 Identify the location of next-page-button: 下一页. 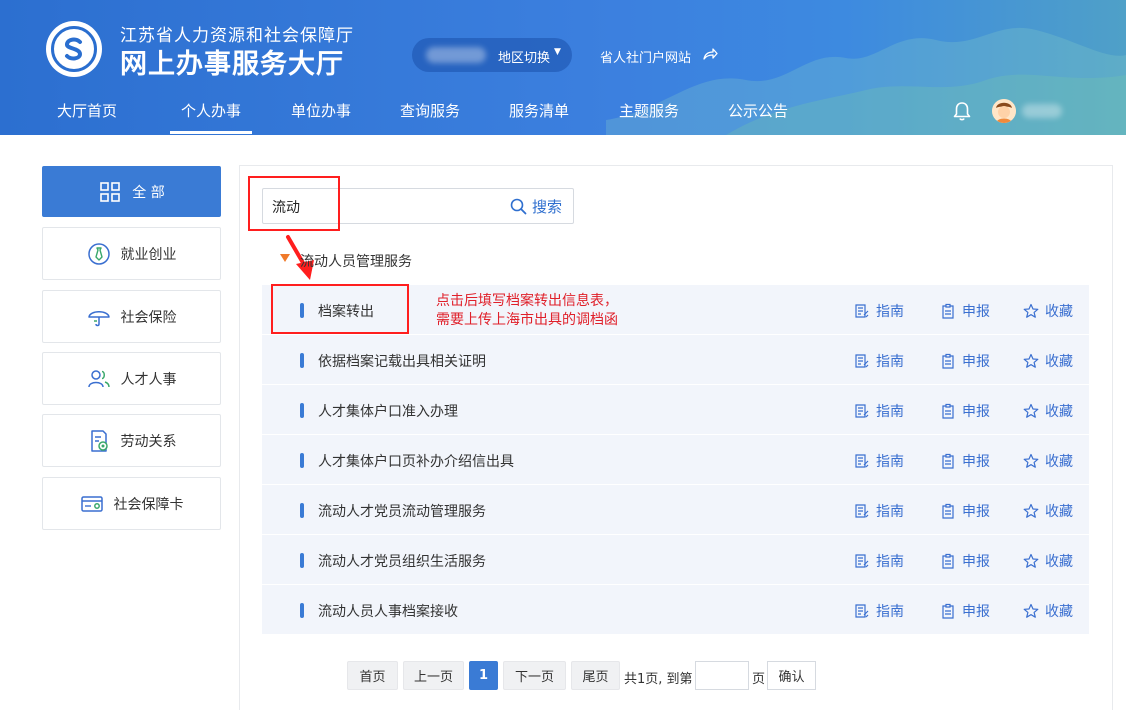
(534, 675).